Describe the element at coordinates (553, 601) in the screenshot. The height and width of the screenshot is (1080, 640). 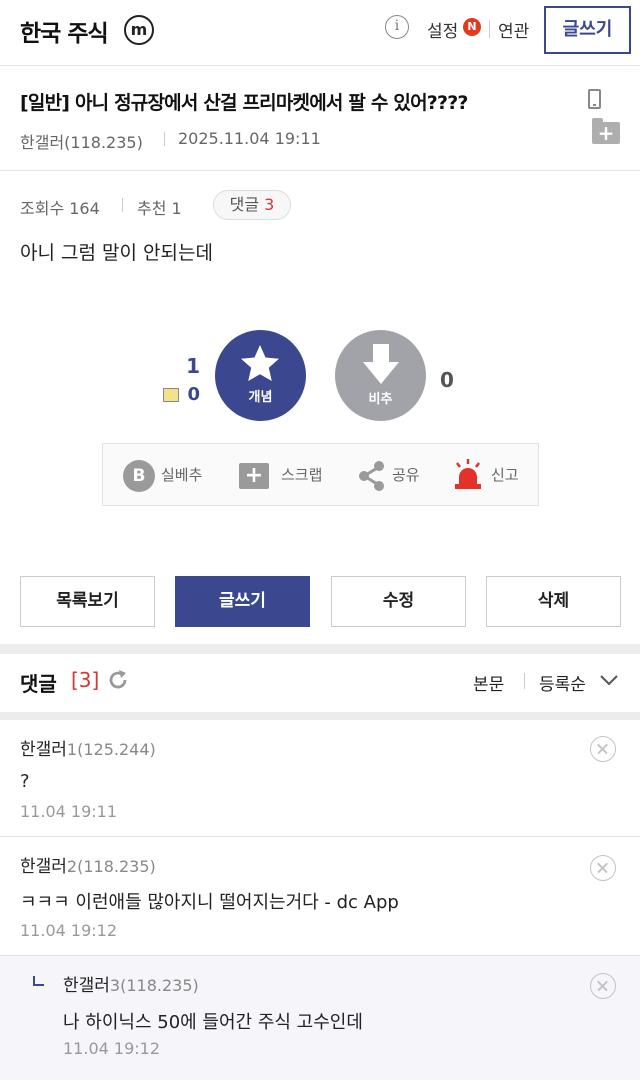
I see `delete-button: 삭제` at that location.